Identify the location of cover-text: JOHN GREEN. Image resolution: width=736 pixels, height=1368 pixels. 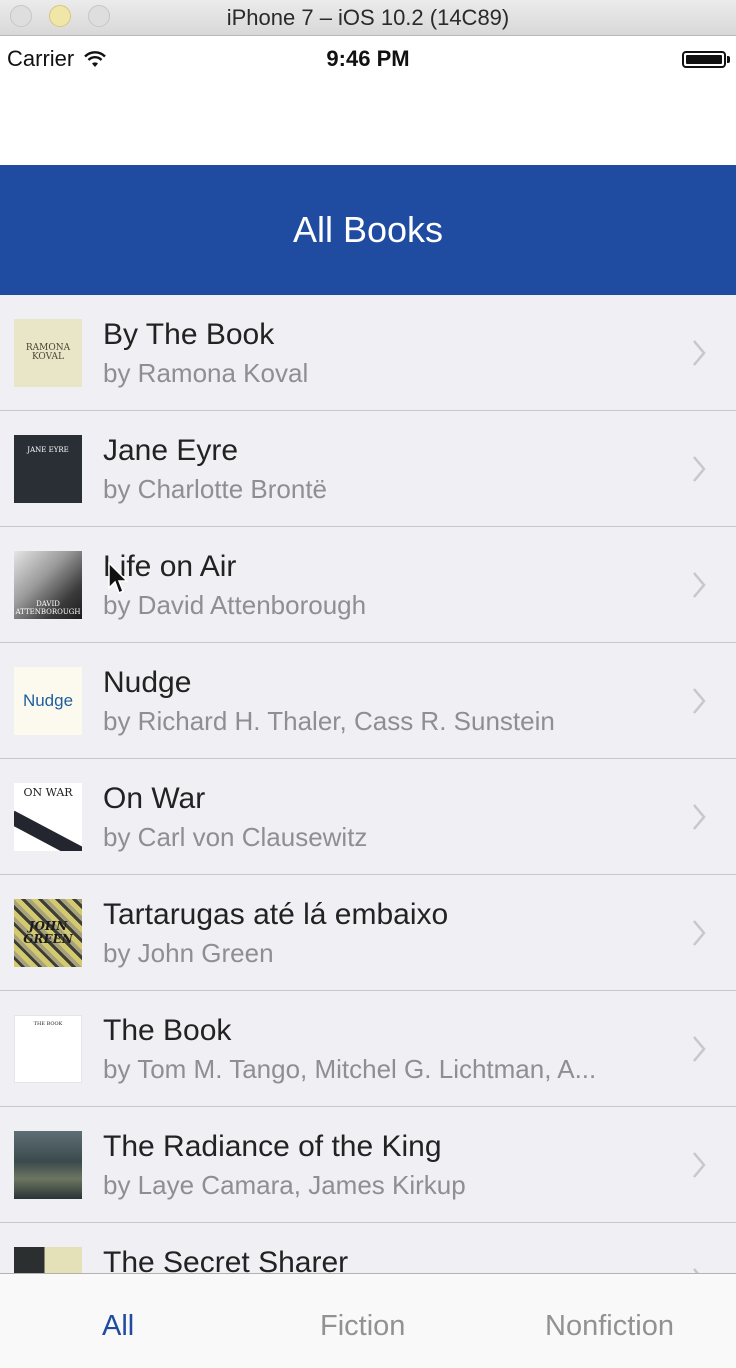
(48, 932).